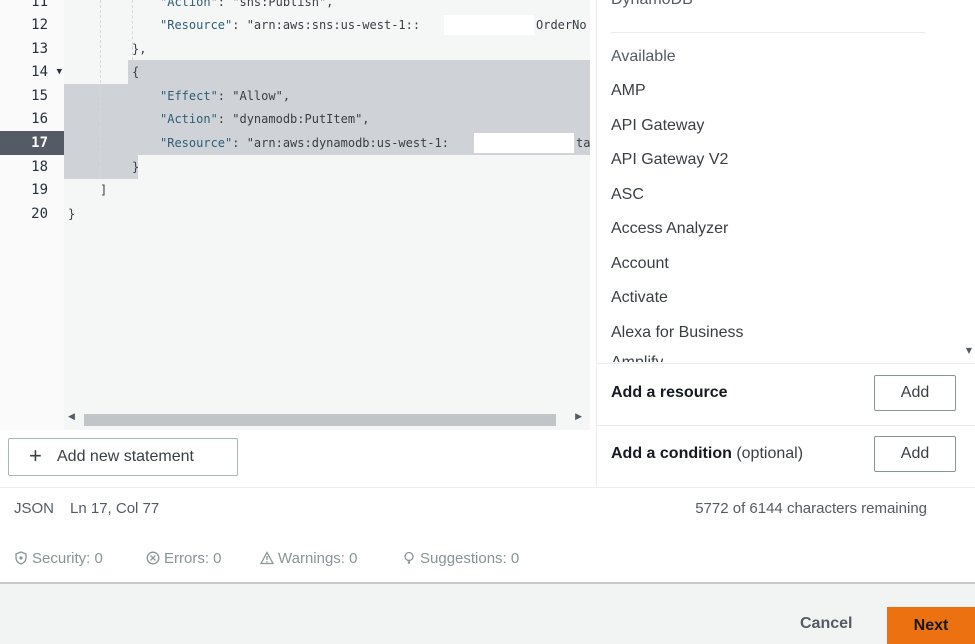 The image size is (975, 644). I want to click on suggestions-count: Suggestions: 0, so click(460, 558).